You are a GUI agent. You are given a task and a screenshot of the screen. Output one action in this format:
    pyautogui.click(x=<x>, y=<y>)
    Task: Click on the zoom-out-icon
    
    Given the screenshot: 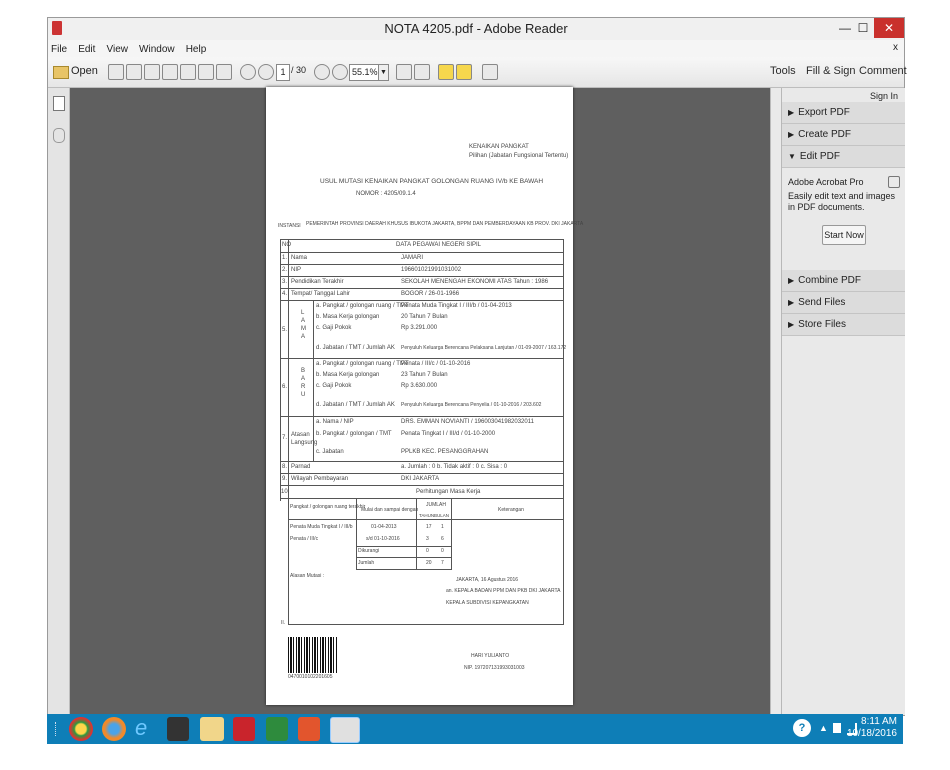 What is the action you would take?
    pyautogui.click(x=322, y=72)
    